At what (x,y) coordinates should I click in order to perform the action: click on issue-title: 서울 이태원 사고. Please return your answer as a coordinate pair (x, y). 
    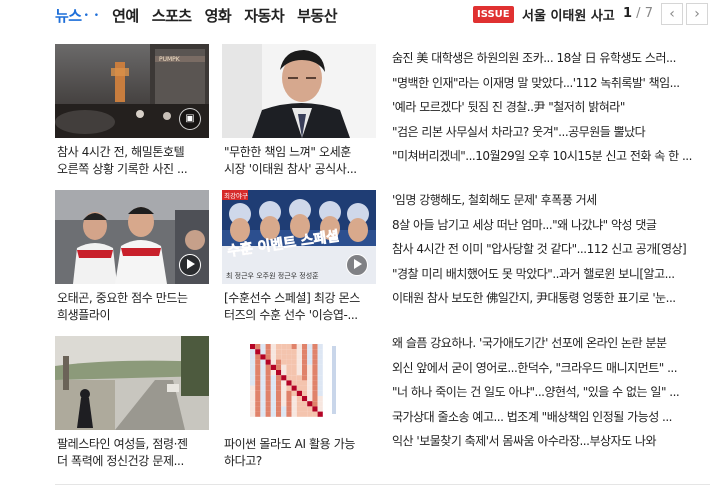
    Looking at the image, I should click on (568, 14).